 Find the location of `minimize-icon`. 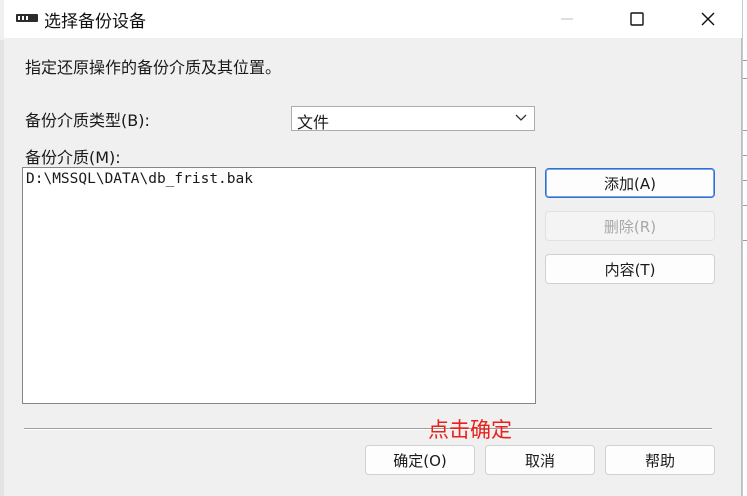

minimize-icon is located at coordinates (567, 19).